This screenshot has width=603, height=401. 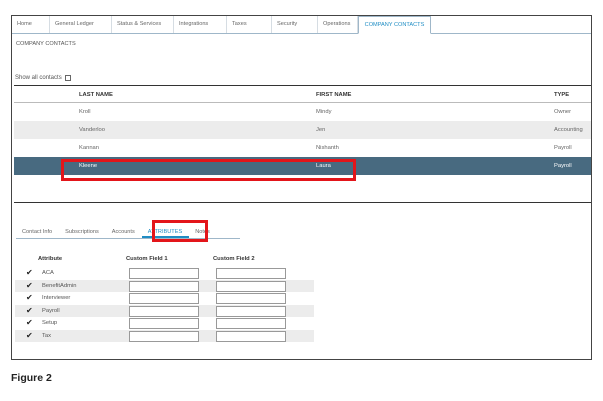 What do you see at coordinates (302, 94) in the screenshot?
I see `contacts-header: LAST NAME FIRST NAME TYPE` at bounding box center [302, 94].